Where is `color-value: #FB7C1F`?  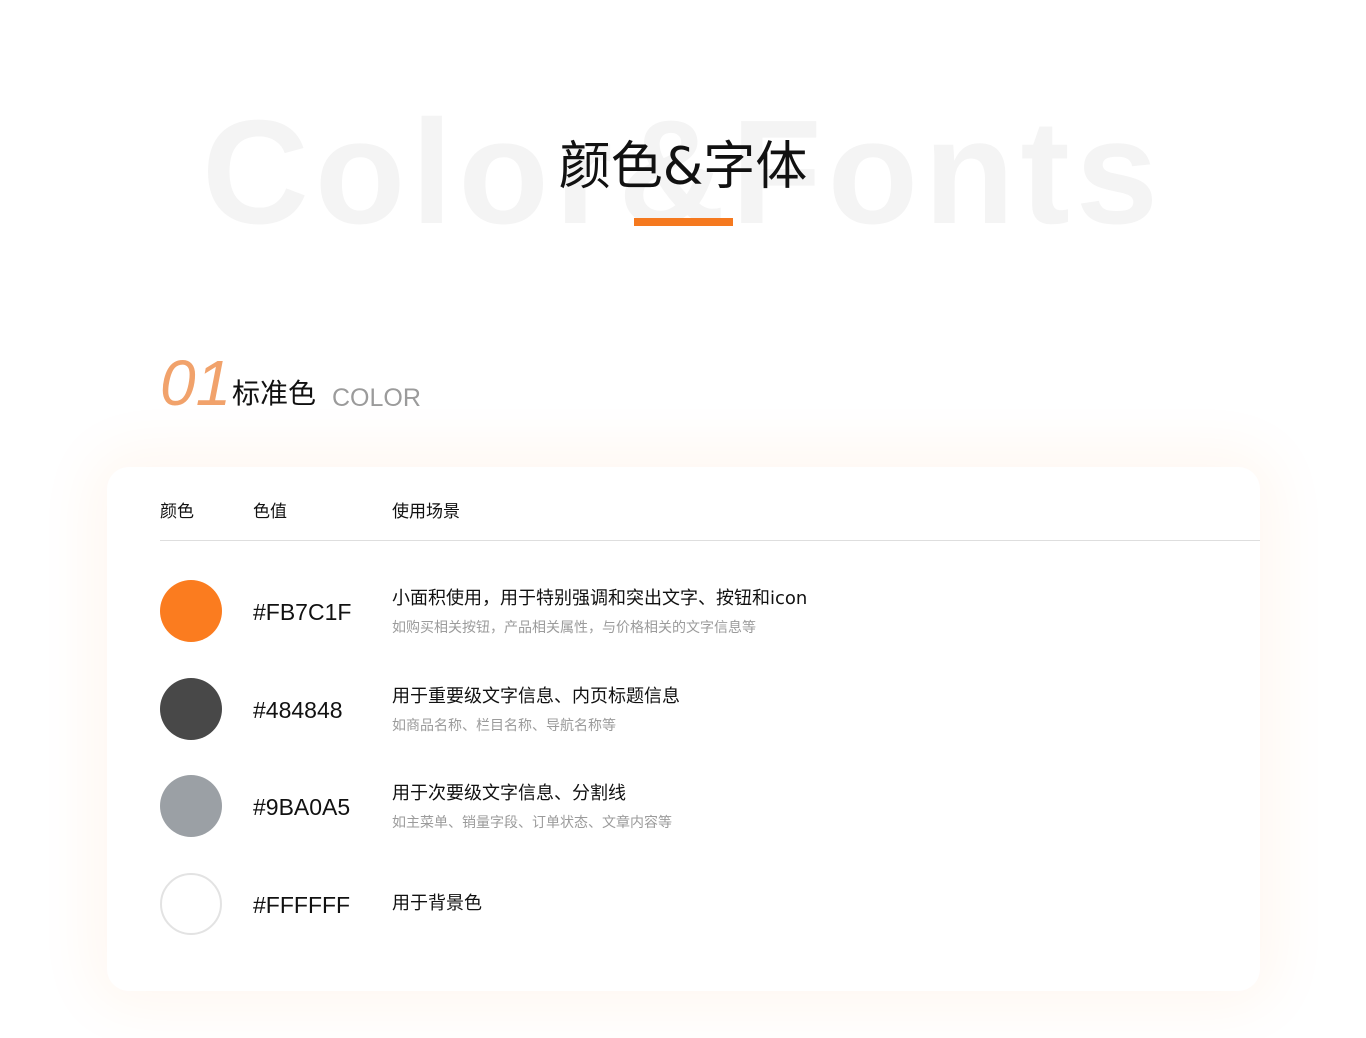
color-value: #FB7C1F is located at coordinates (302, 612).